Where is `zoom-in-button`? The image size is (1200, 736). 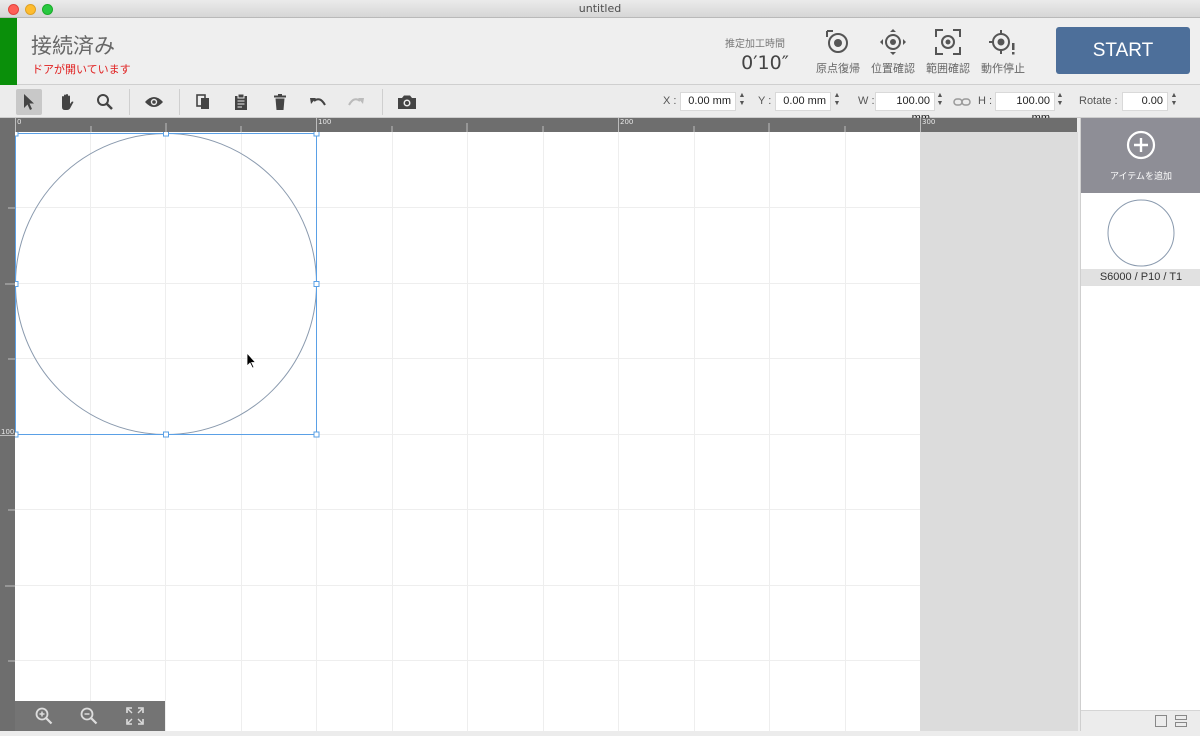 zoom-in-button is located at coordinates (44, 716).